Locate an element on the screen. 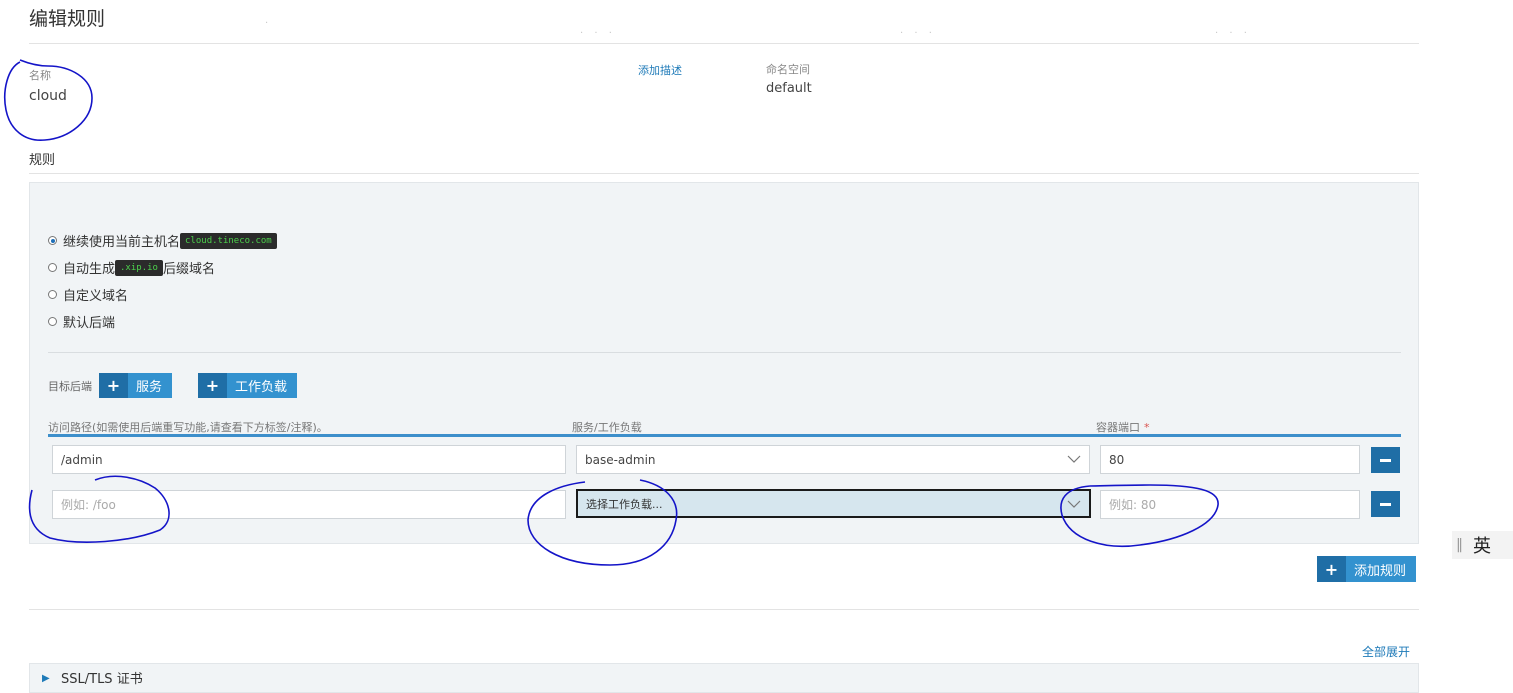  rules-divider is located at coordinates (724, 173).